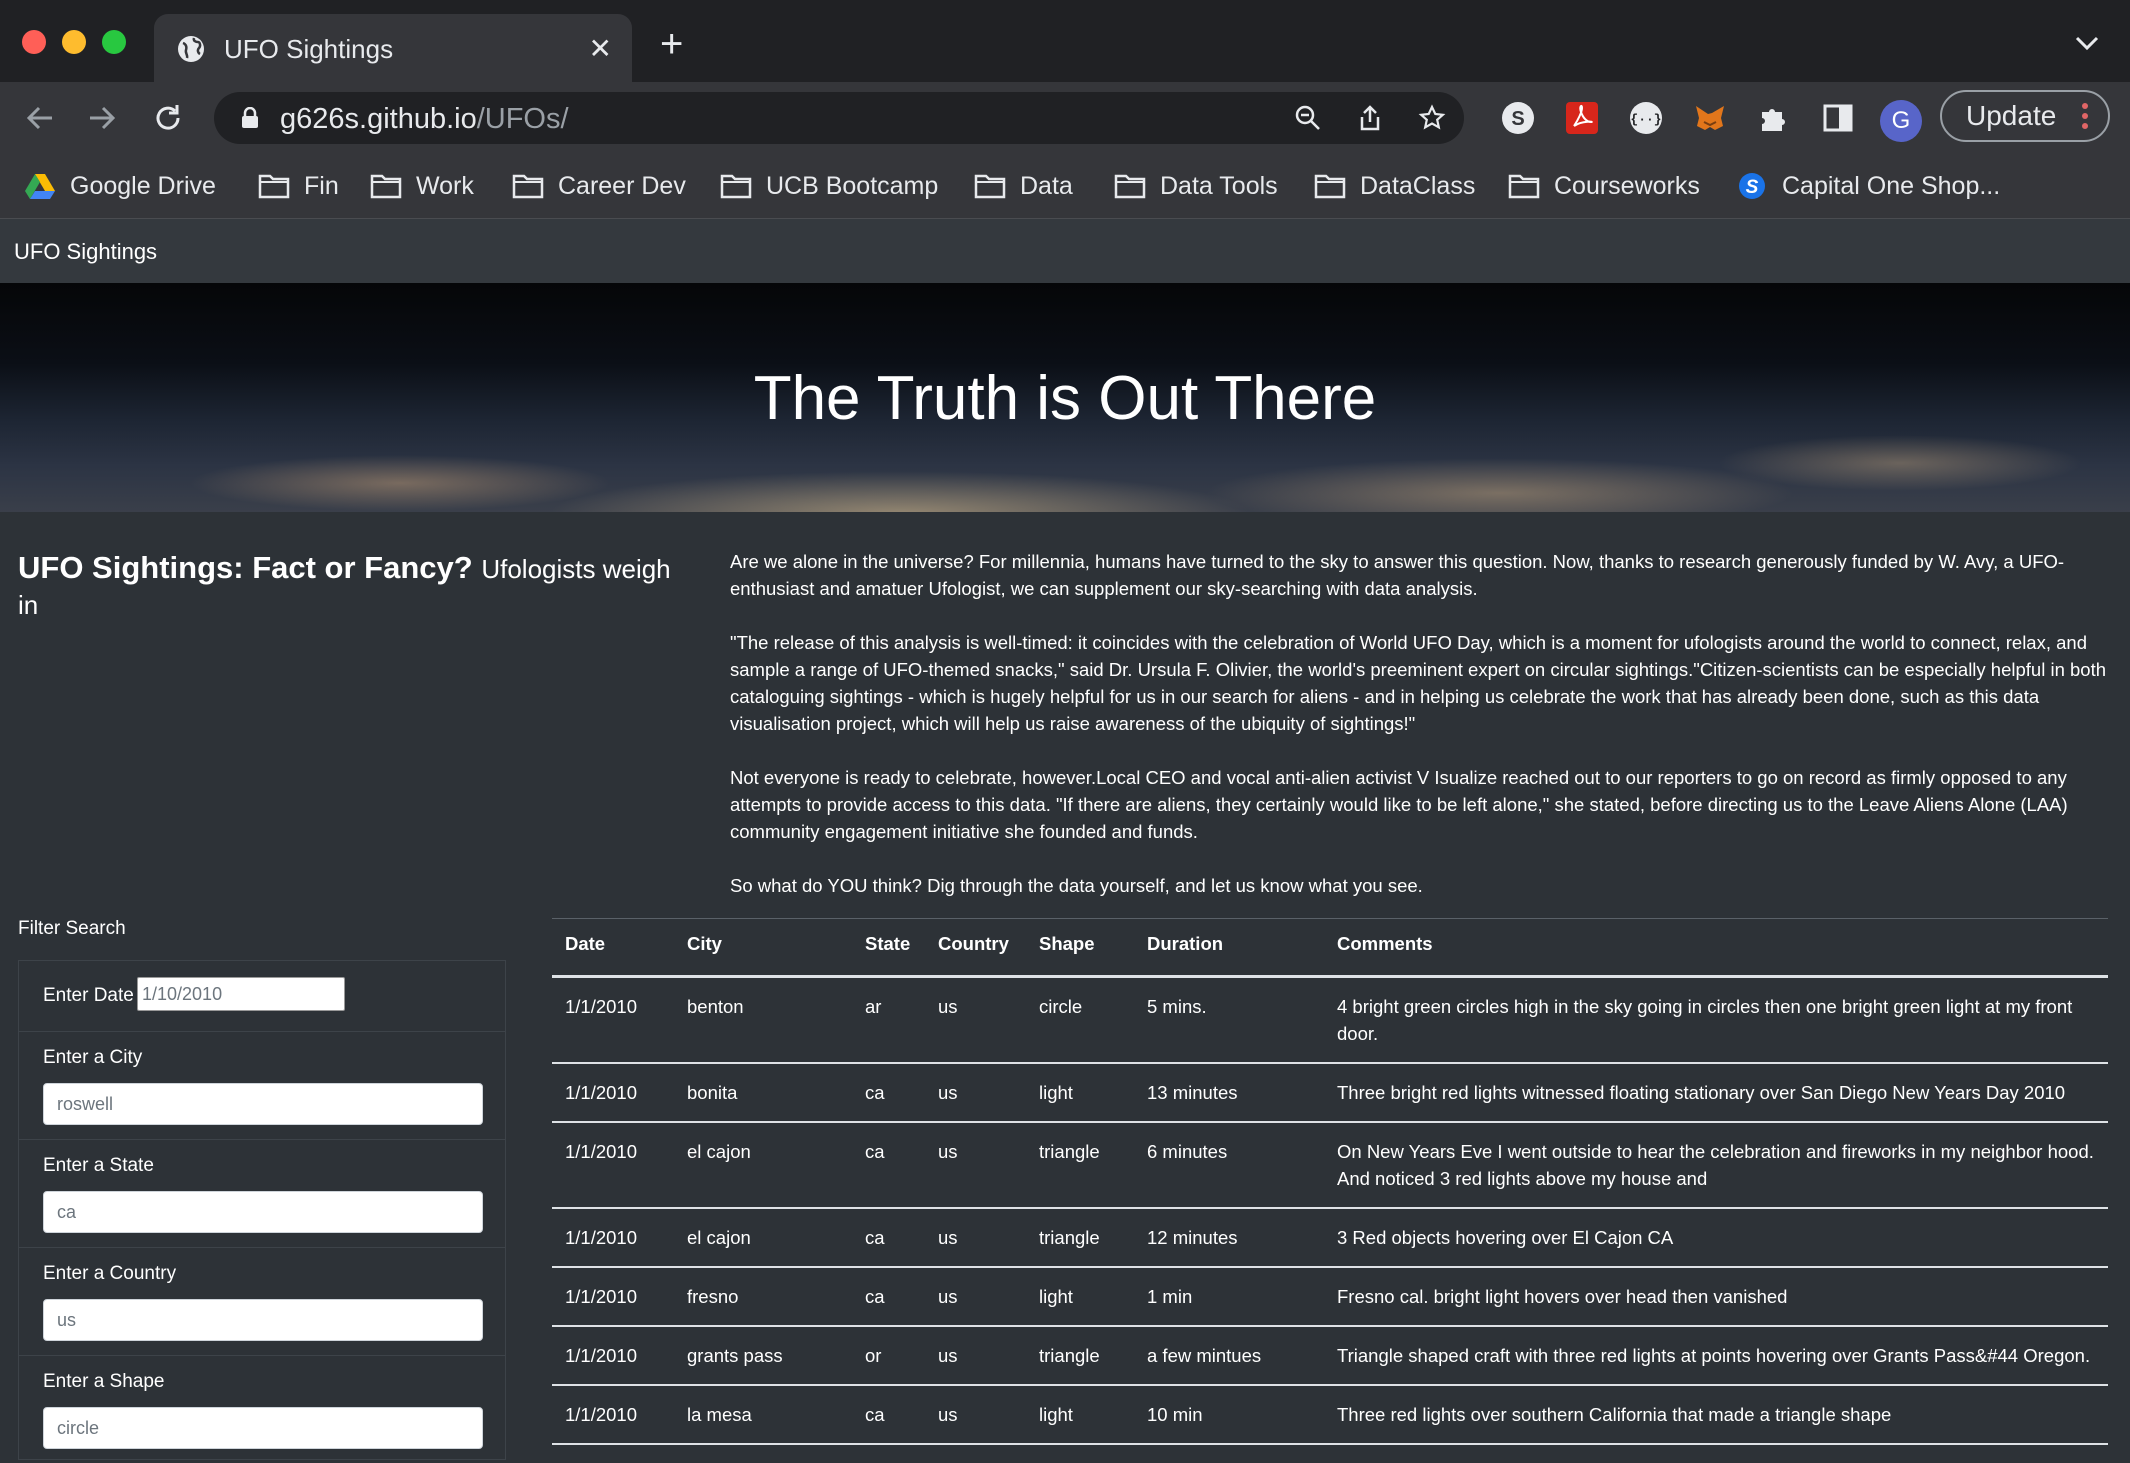 The image size is (2130, 1463). I want to click on close-window-button, so click(34, 42).